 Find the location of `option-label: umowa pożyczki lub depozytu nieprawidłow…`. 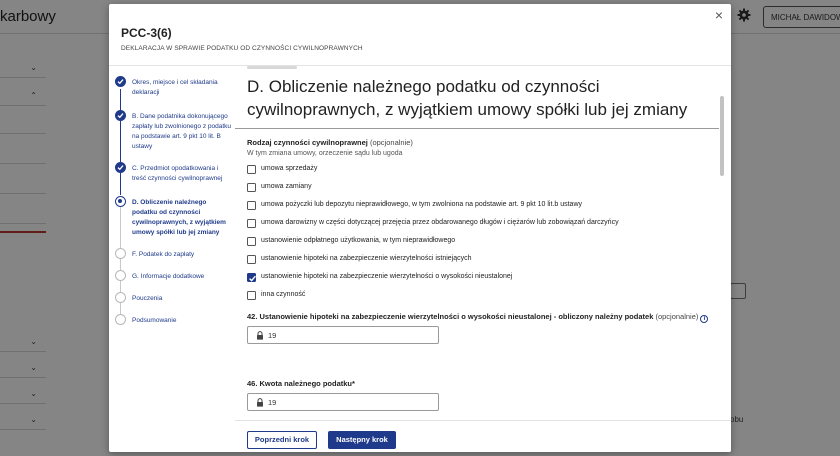

option-label: umowa pożyczki lub depozytu nieprawidłow… is located at coordinates (421, 204).